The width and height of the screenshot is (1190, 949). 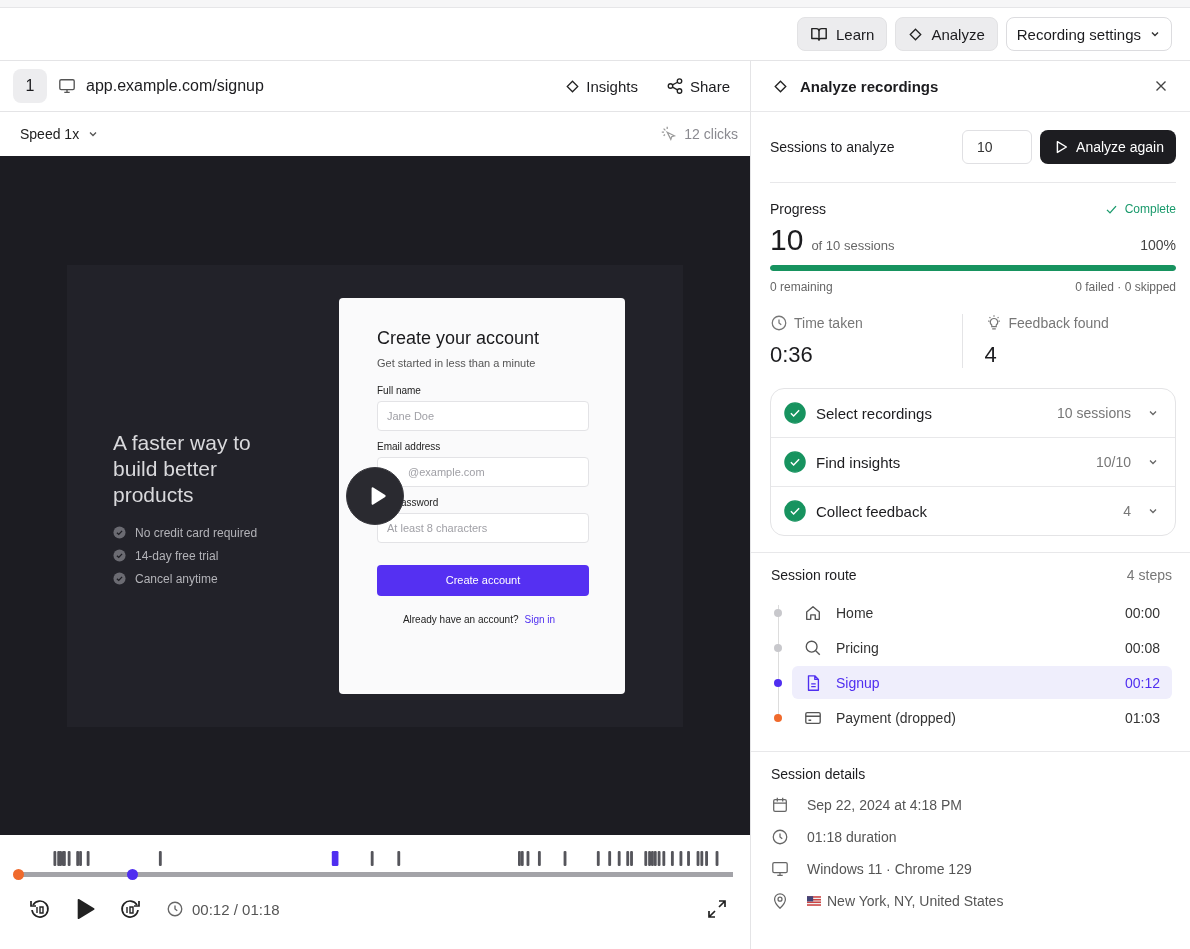 I want to click on timeline-thumb, so click(x=133, y=874).